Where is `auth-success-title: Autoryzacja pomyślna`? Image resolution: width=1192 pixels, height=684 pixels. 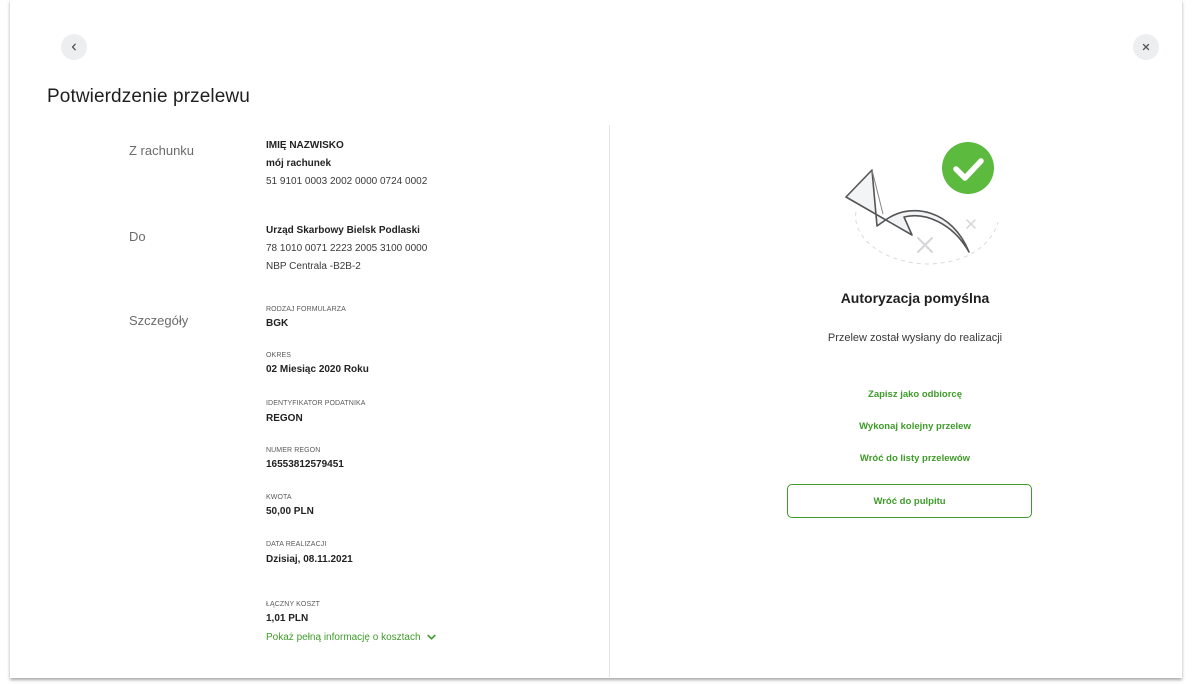 auth-success-title: Autoryzacja pomyślna is located at coordinates (915, 298).